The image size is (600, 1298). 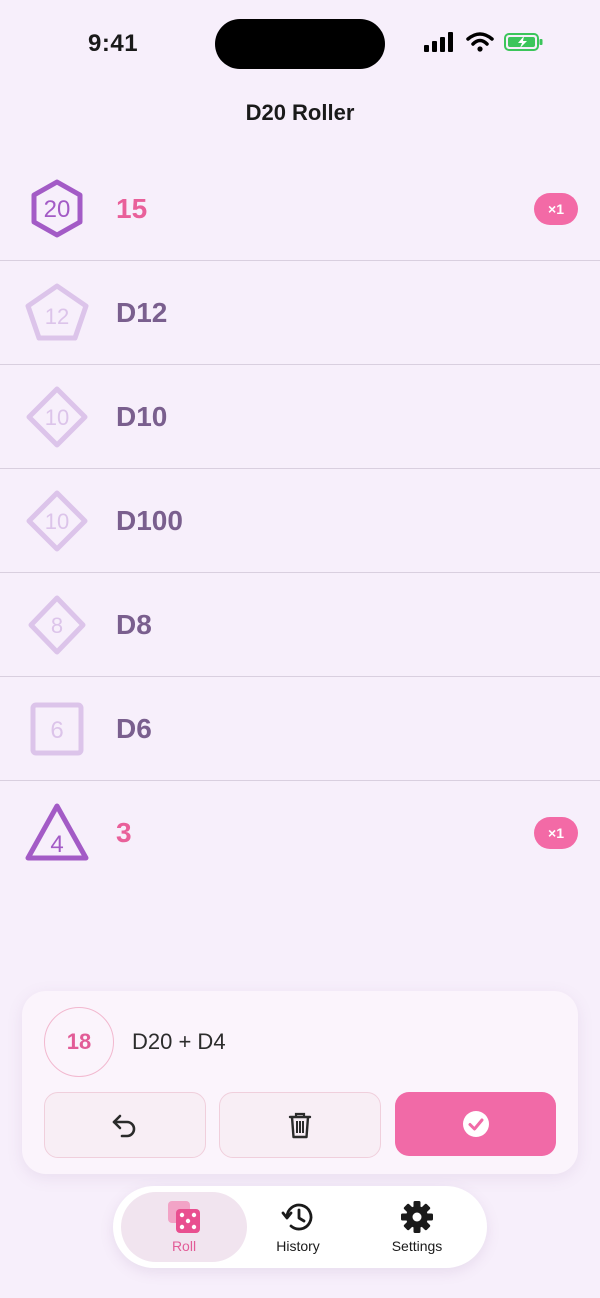 I want to click on history-icon, so click(x=297, y=1217).